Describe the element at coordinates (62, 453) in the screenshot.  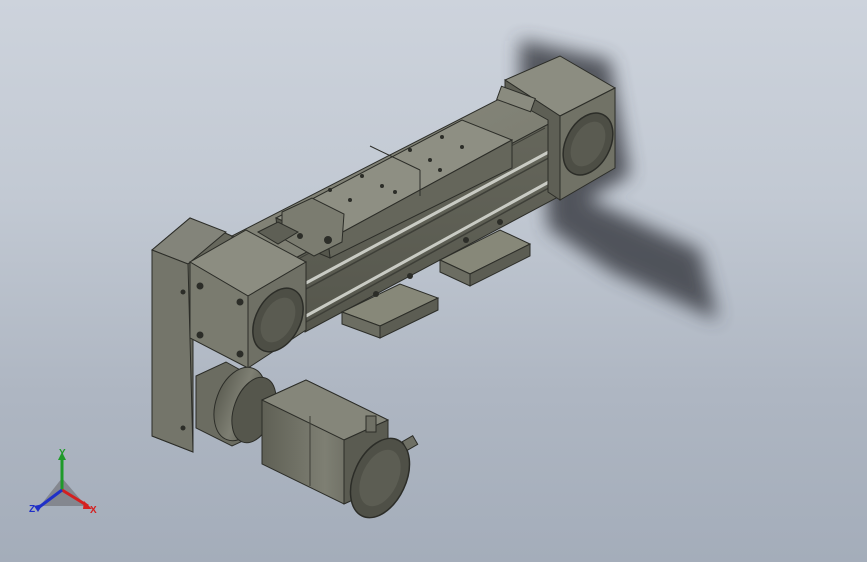
I see `y-axis-label: Y` at that location.